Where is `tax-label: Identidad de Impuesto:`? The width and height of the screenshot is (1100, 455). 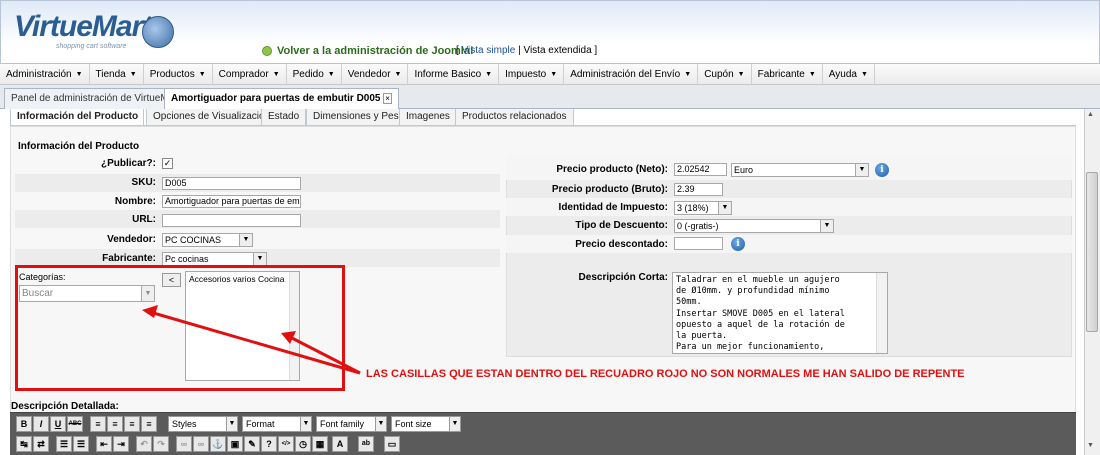 tax-label: Identidad de Impuesto: is located at coordinates (613, 207).